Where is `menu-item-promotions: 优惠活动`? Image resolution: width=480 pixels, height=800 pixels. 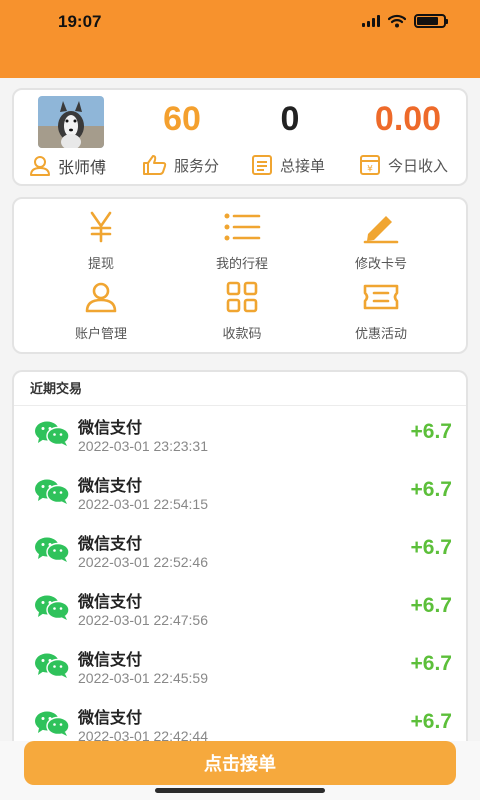 menu-item-promotions: 优惠活动 is located at coordinates (381, 310).